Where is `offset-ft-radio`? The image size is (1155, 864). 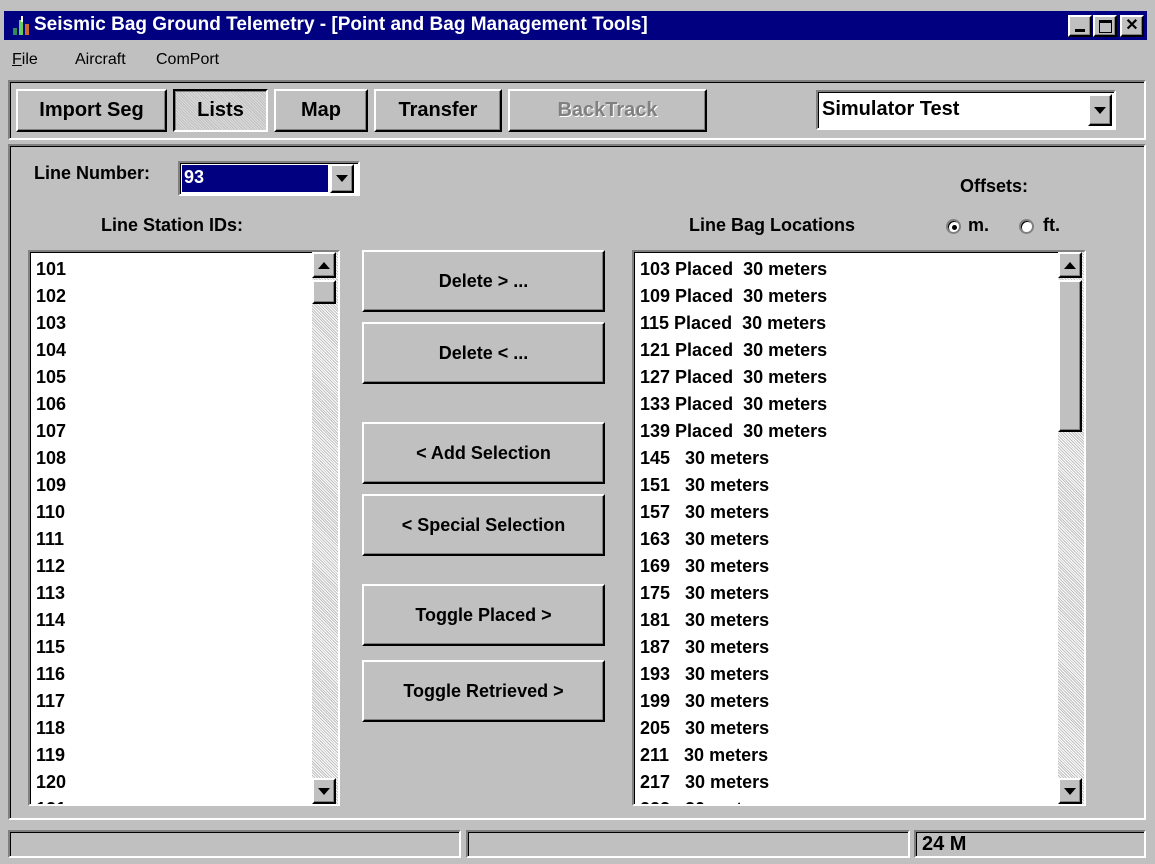 offset-ft-radio is located at coordinates (1026, 226).